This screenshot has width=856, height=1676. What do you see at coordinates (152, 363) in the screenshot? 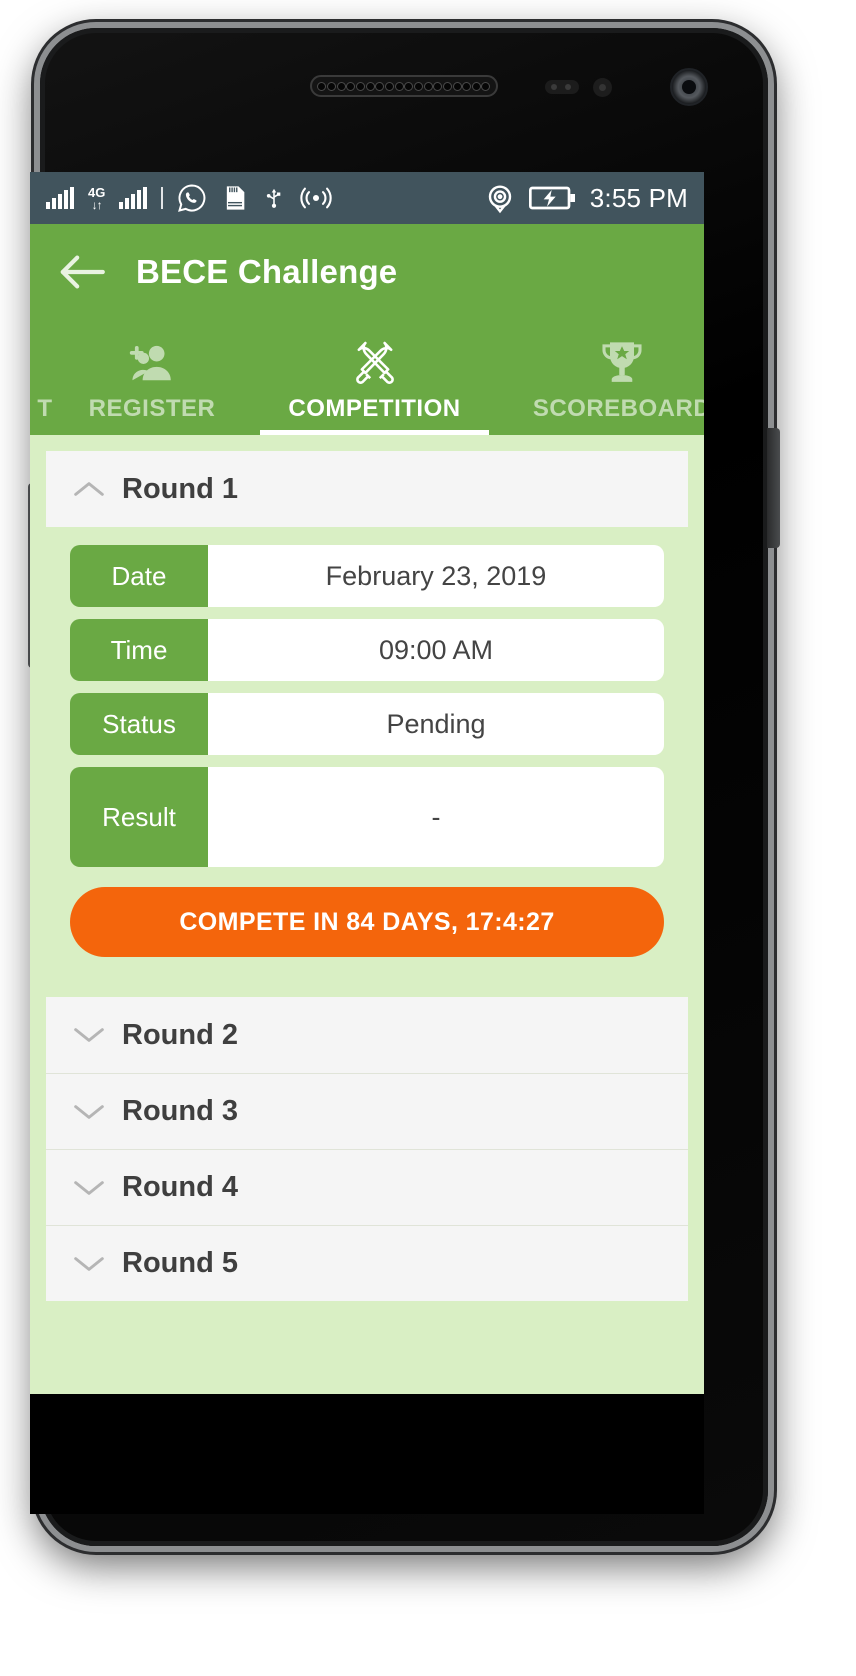
I see `add-person-icon` at bounding box center [152, 363].